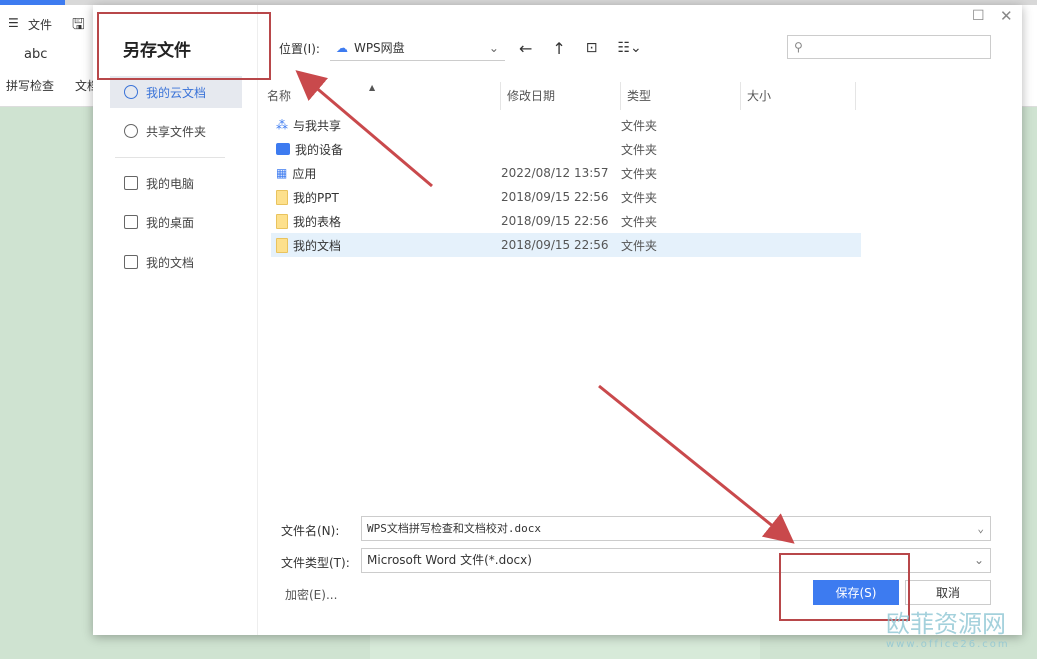  What do you see at coordinates (381, 96) in the screenshot?
I see `column-name: 名称 ▲` at bounding box center [381, 96].